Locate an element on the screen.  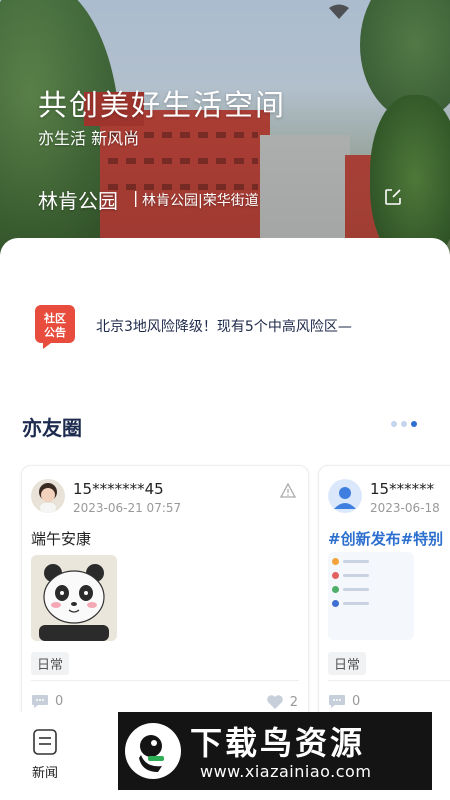
post-card: 15****** 2023-06-18 #创新发布#特别 日常 0 is located at coordinates (384, 596).